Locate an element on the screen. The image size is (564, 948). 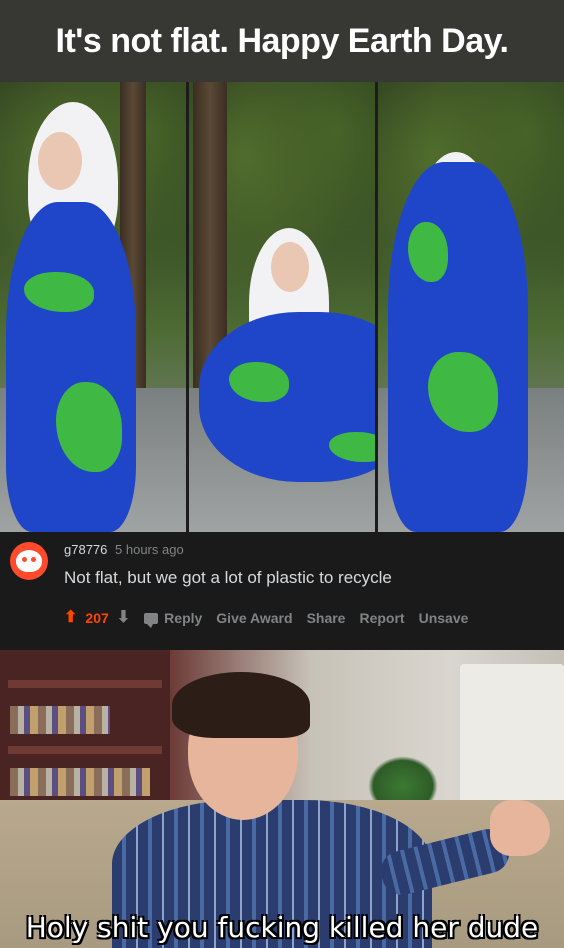
share-button: Share is located at coordinates (326, 618).